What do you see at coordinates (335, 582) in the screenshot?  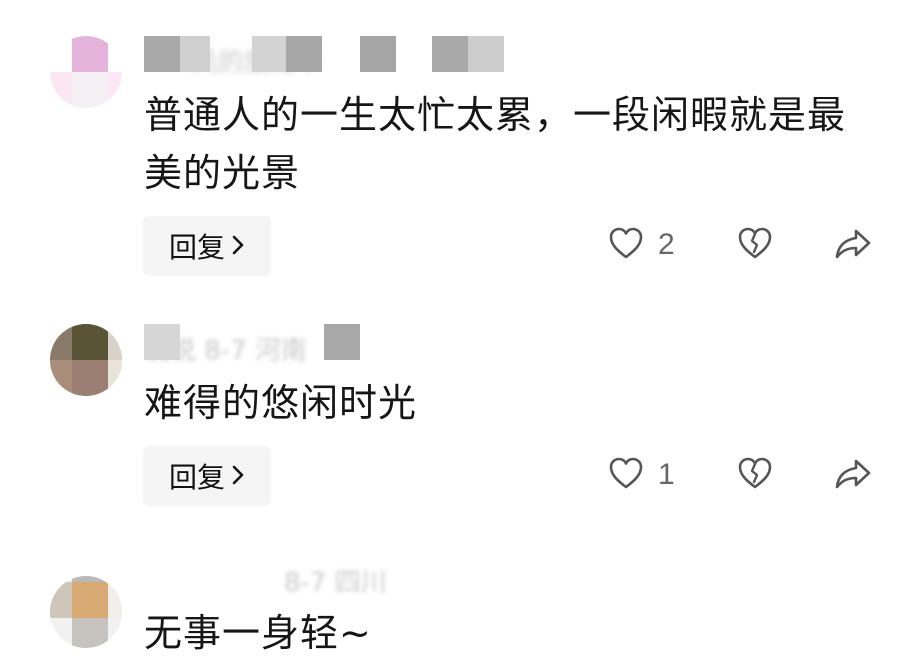 I see `author-name: 8-7 四川` at bounding box center [335, 582].